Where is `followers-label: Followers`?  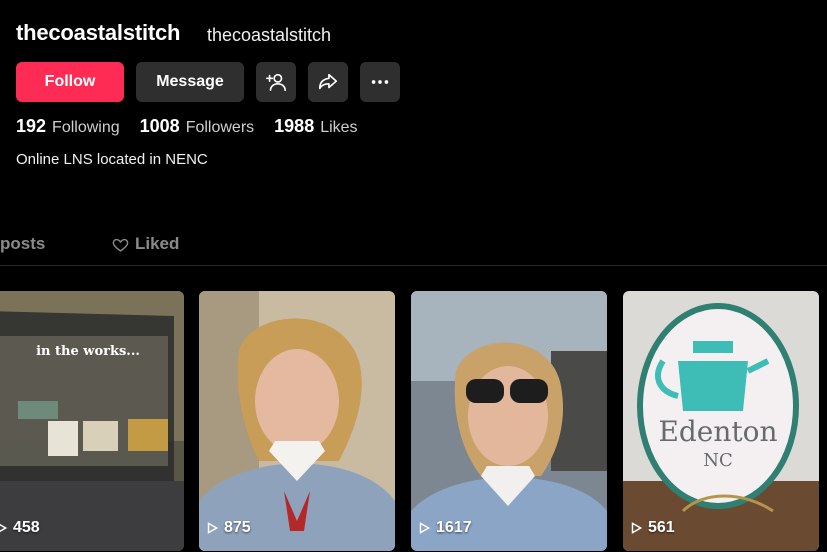
followers-label: Followers is located at coordinates (220, 127).